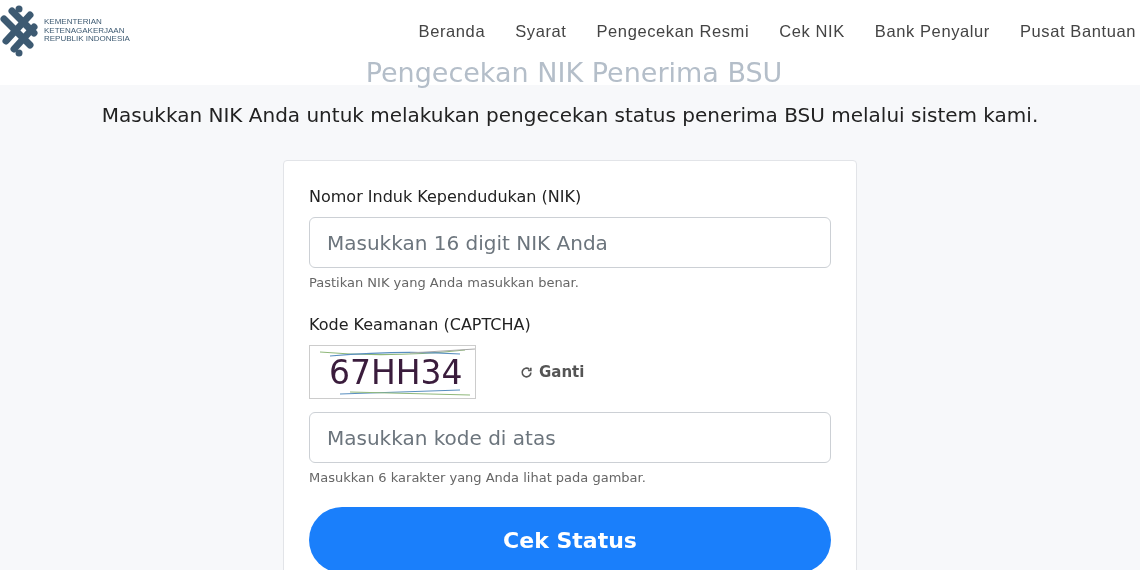 The image size is (1140, 570). What do you see at coordinates (478, 477) in the screenshot?
I see `help-text: Masukkan 6 karakter yang Anda lihat pada gambar.` at bounding box center [478, 477].